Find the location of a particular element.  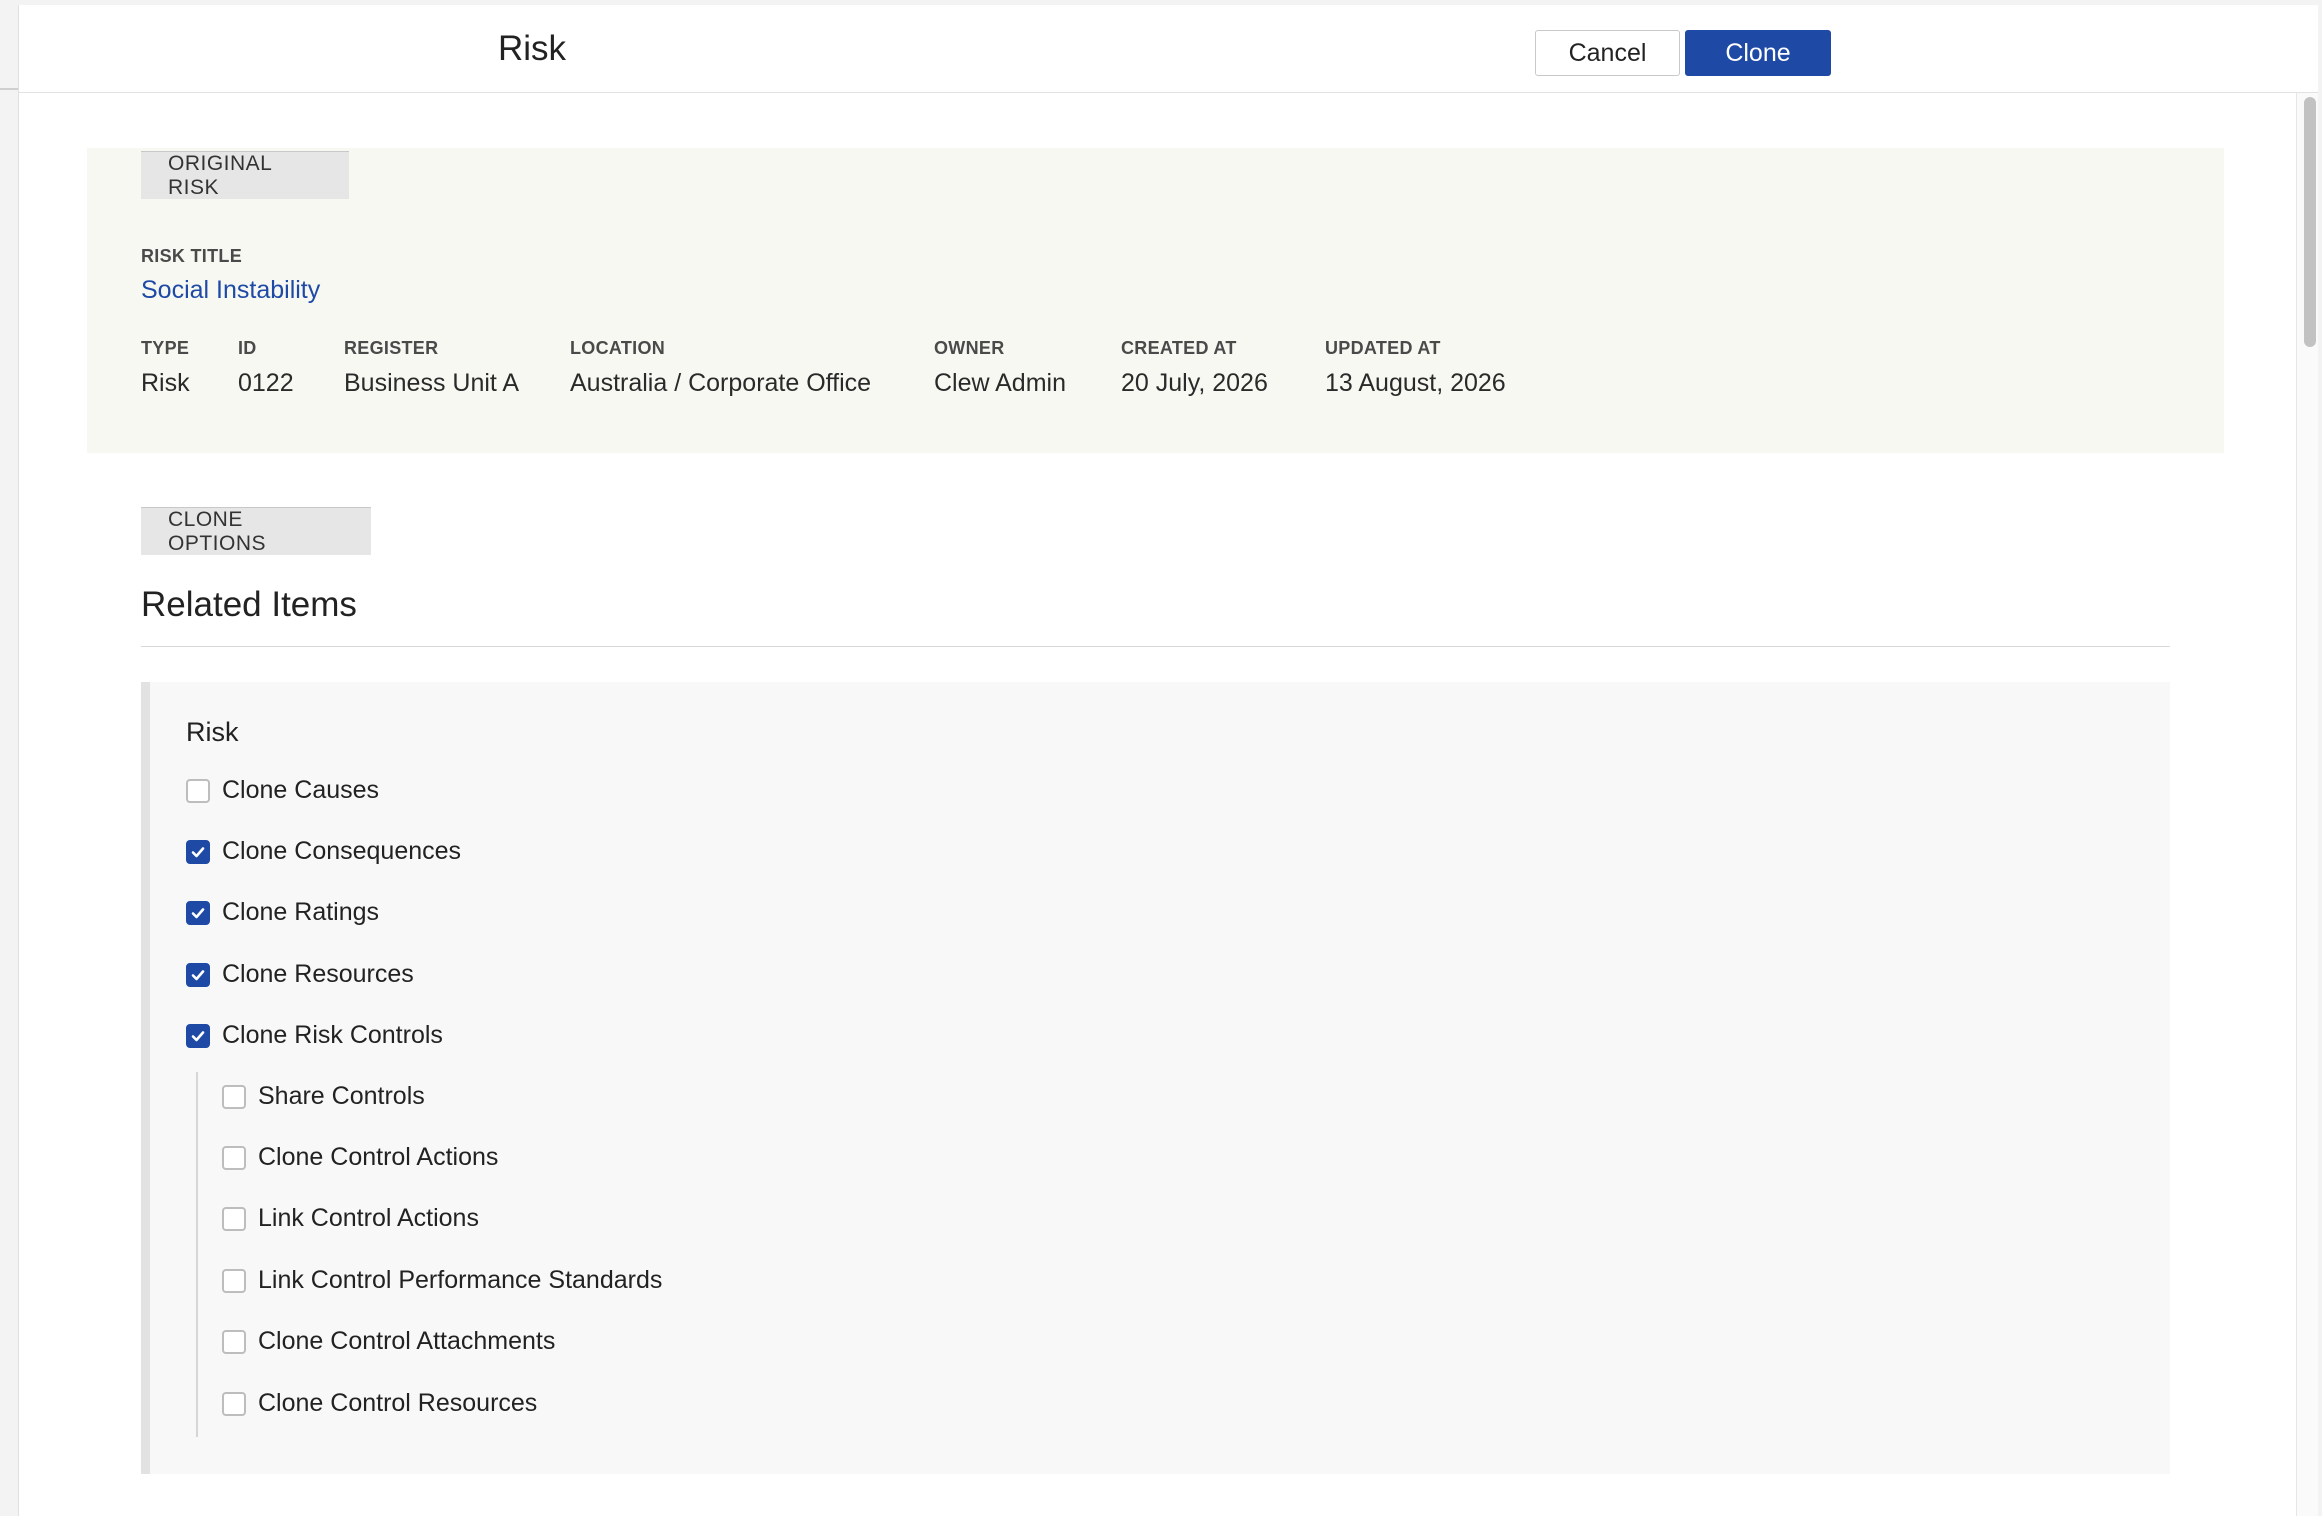

link-control-performance-standards-checkbox is located at coordinates (234, 1280).